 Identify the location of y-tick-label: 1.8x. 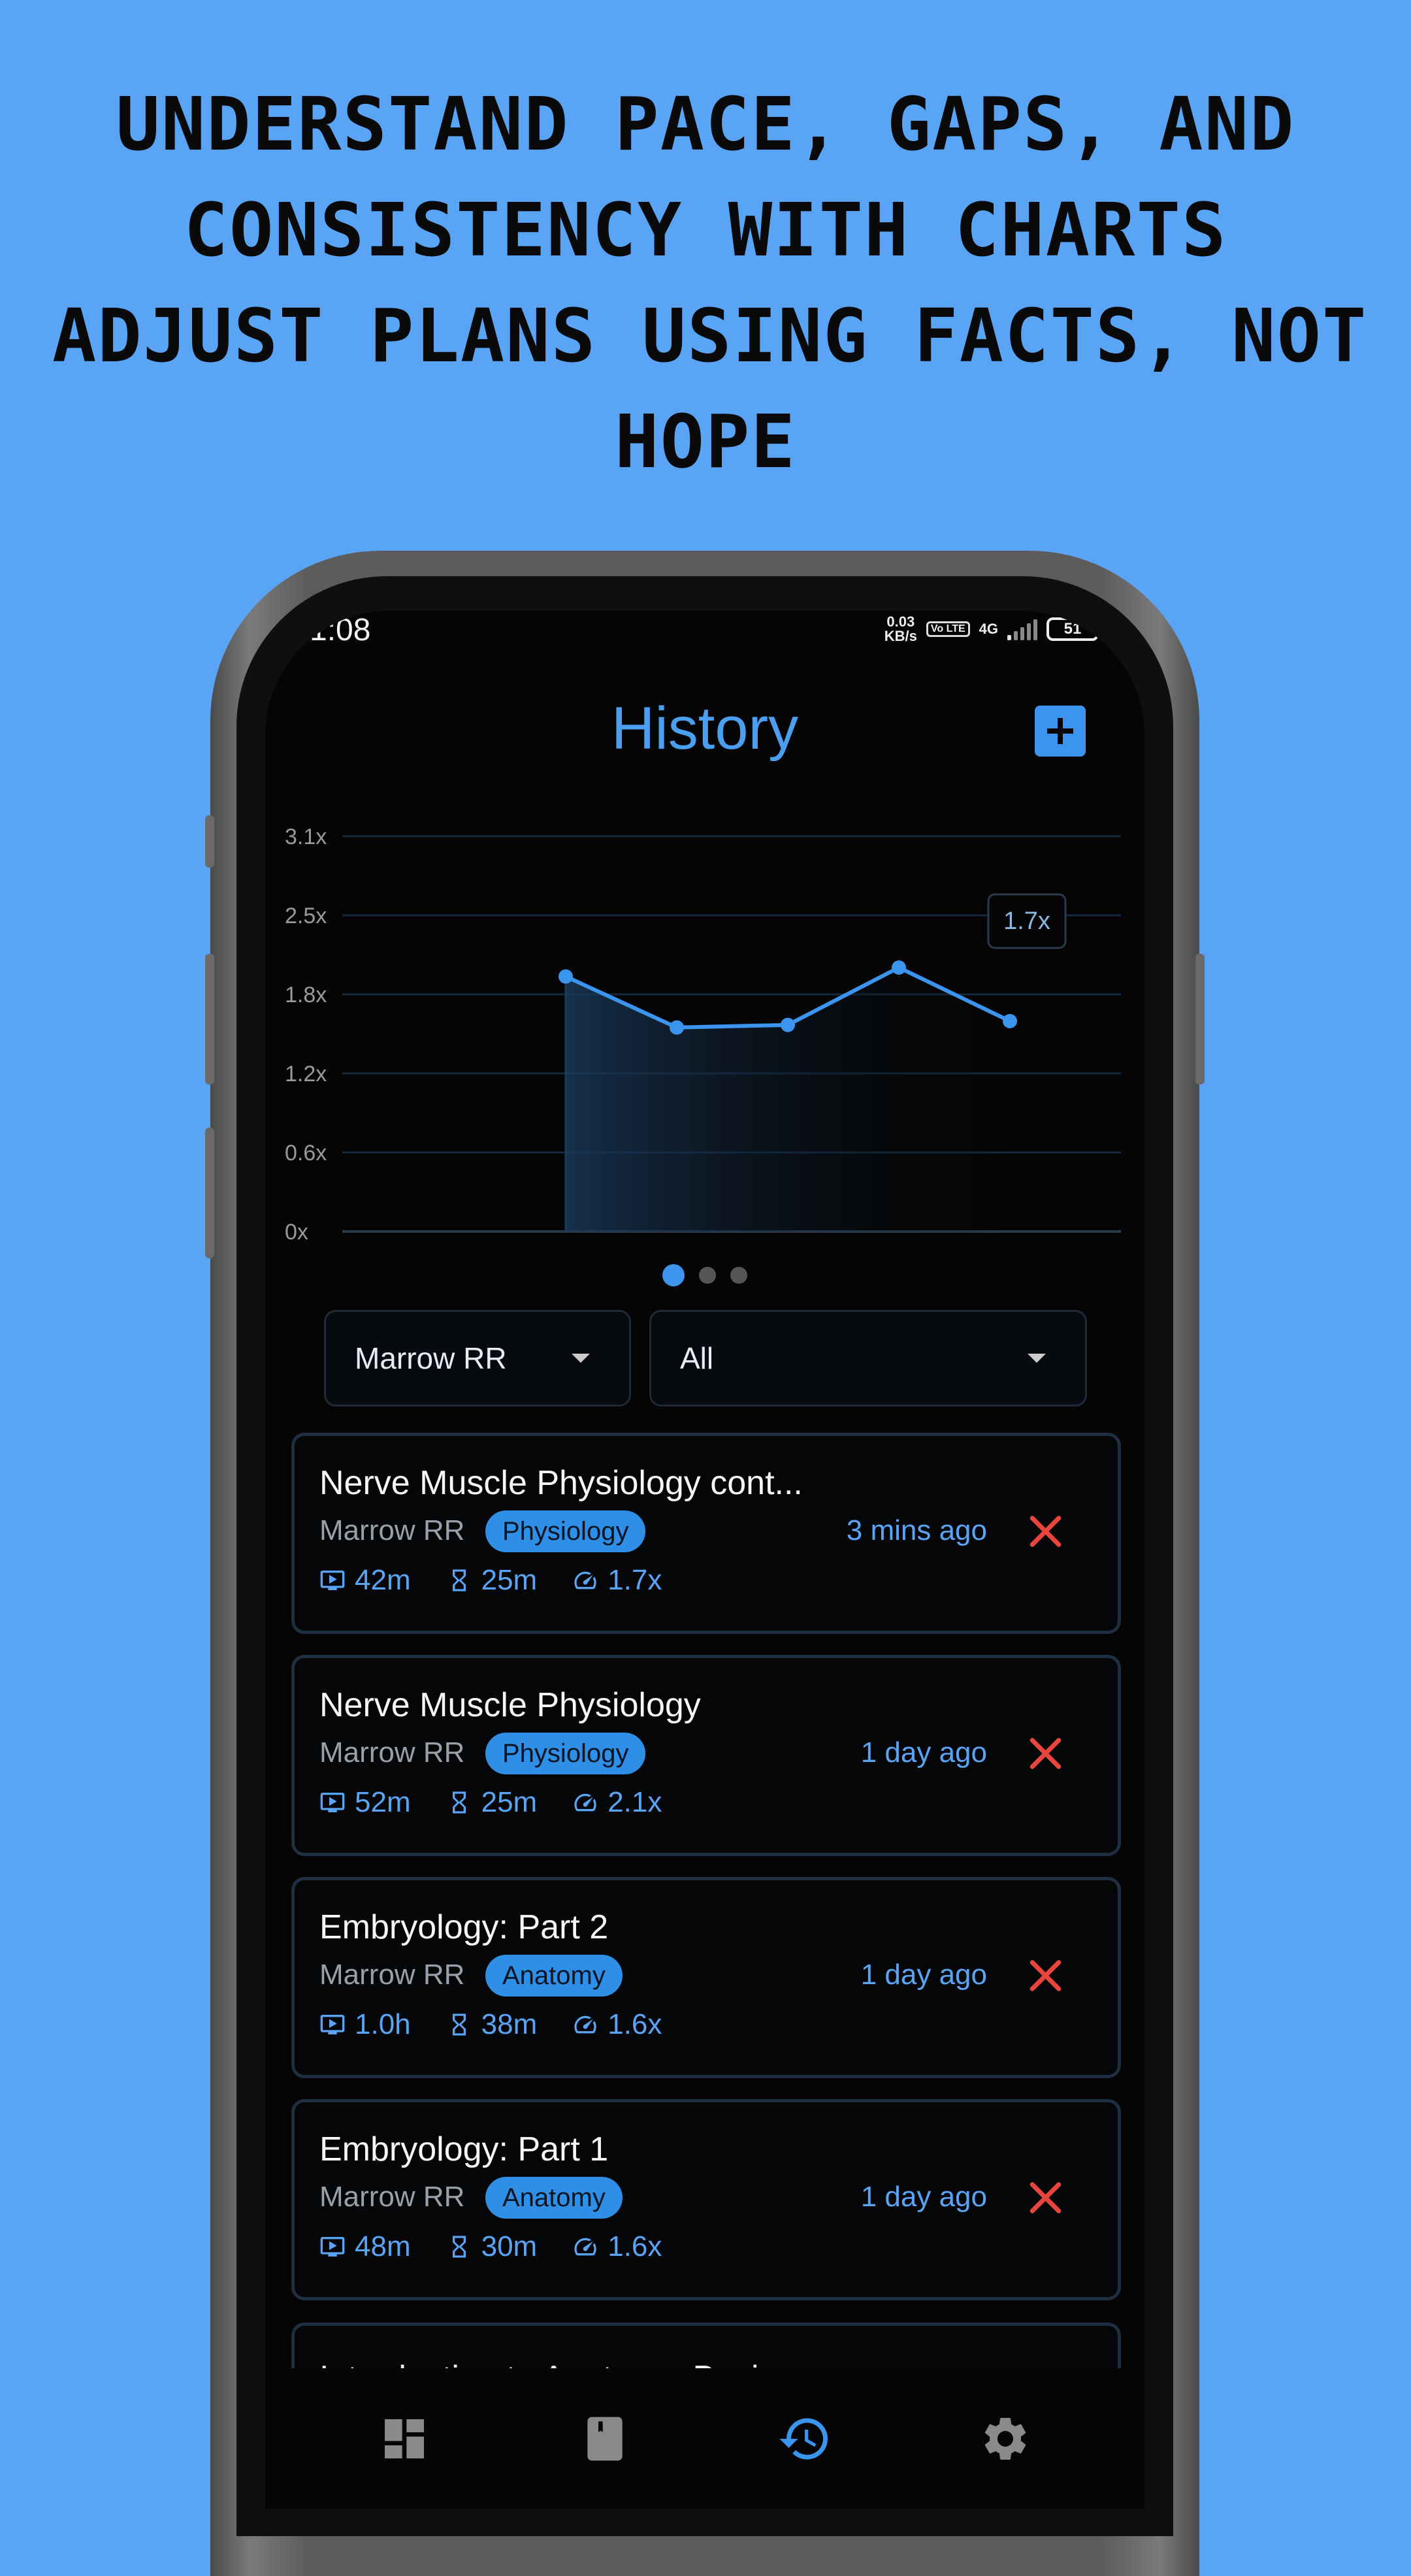
(306, 995).